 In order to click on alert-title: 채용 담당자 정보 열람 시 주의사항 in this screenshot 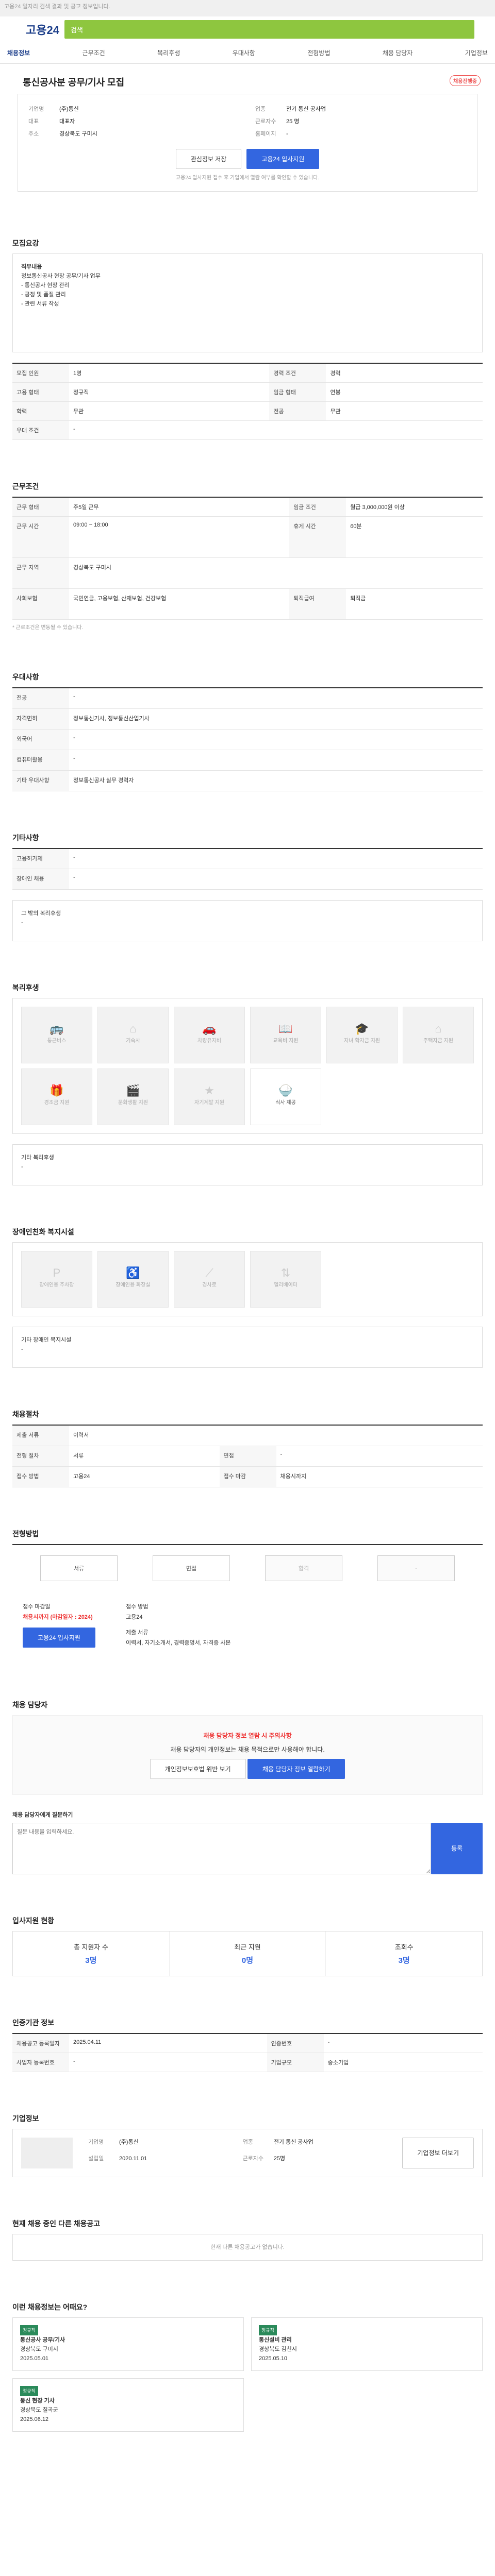, I will do `click(247, 1735)`.